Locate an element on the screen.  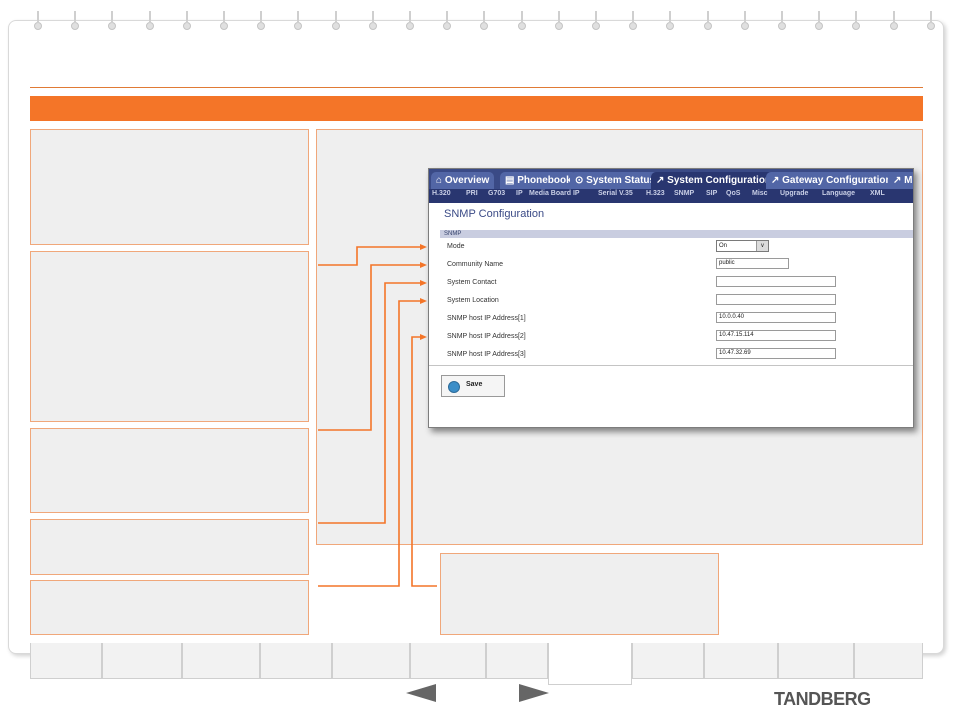
callout-line-snmp-host-ip is located at coordinates (424, 461).